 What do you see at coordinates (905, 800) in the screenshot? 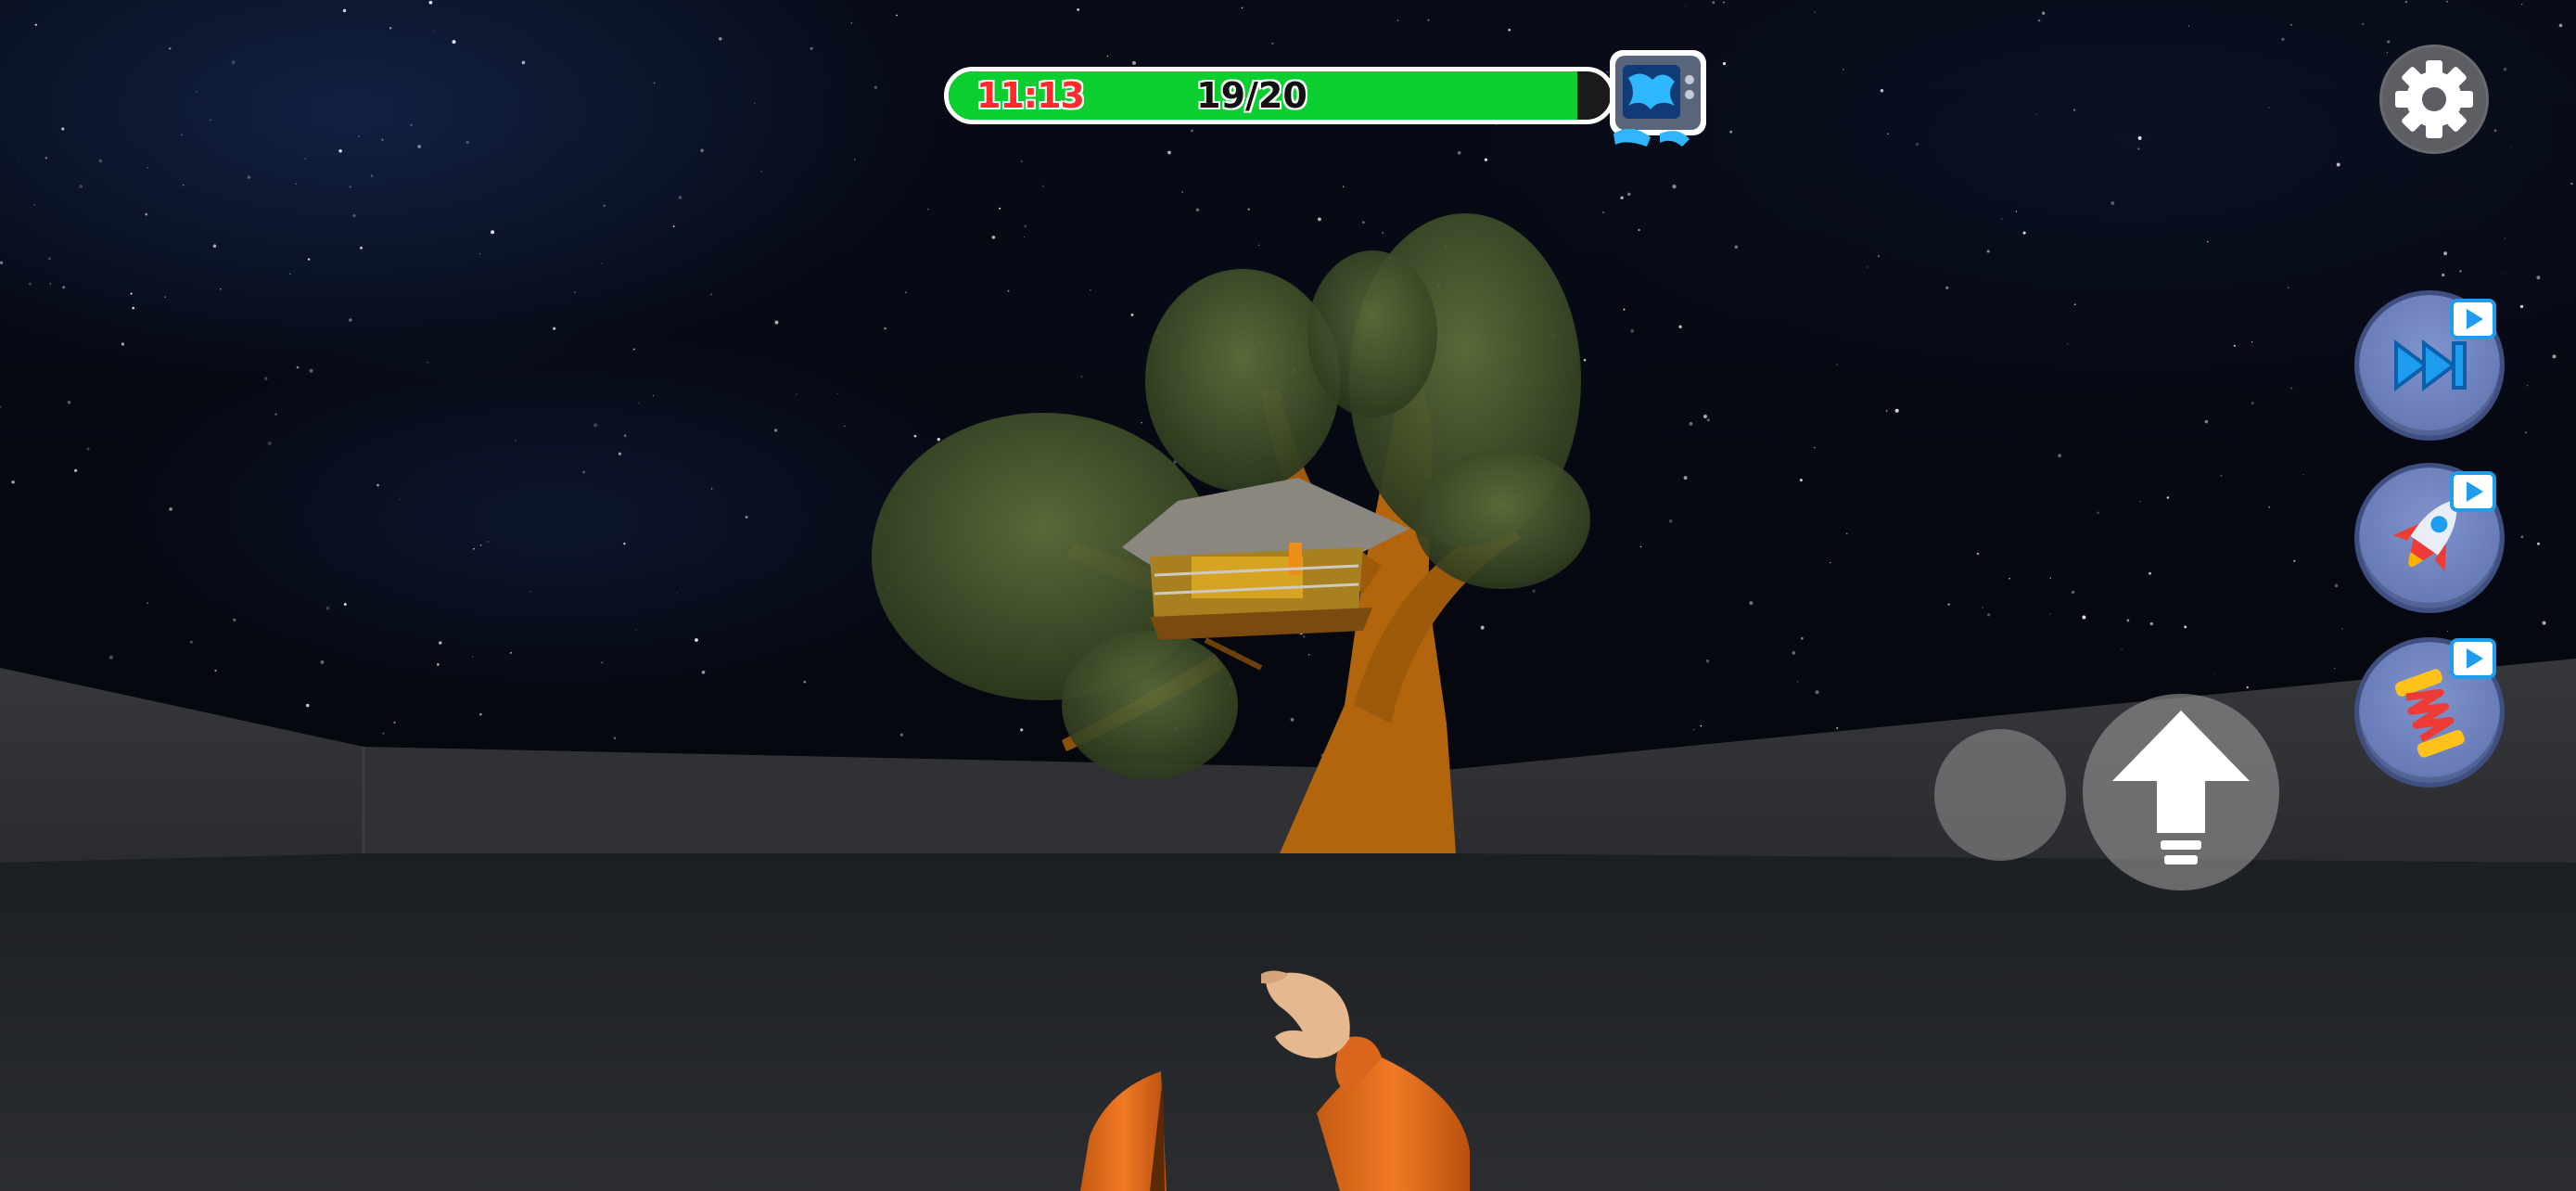
I see `wall-center` at bounding box center [905, 800].